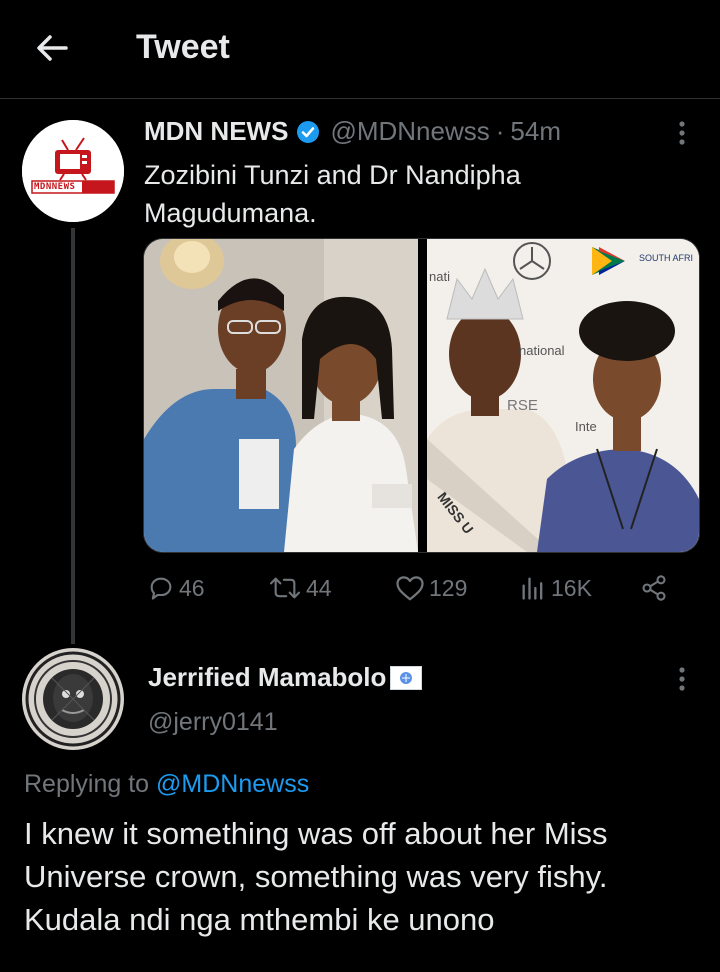  I want to click on share-icon, so click(654, 588).